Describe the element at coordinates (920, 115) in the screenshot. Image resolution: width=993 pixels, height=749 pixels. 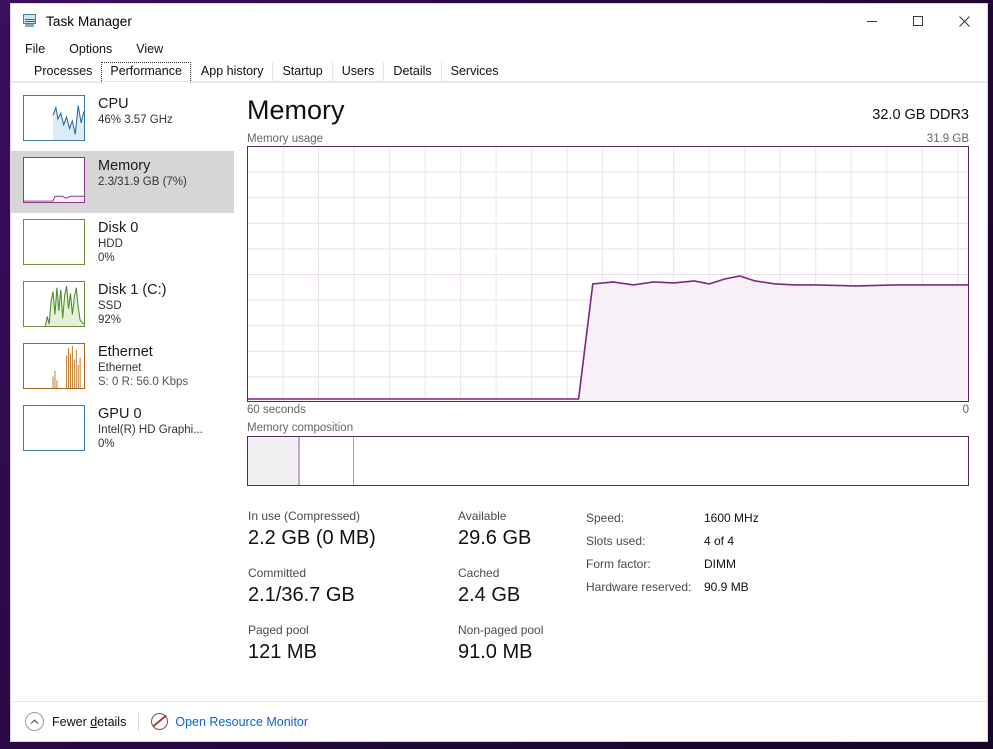
I see `memory-total-spec: 32.0 GB DDR3` at that location.